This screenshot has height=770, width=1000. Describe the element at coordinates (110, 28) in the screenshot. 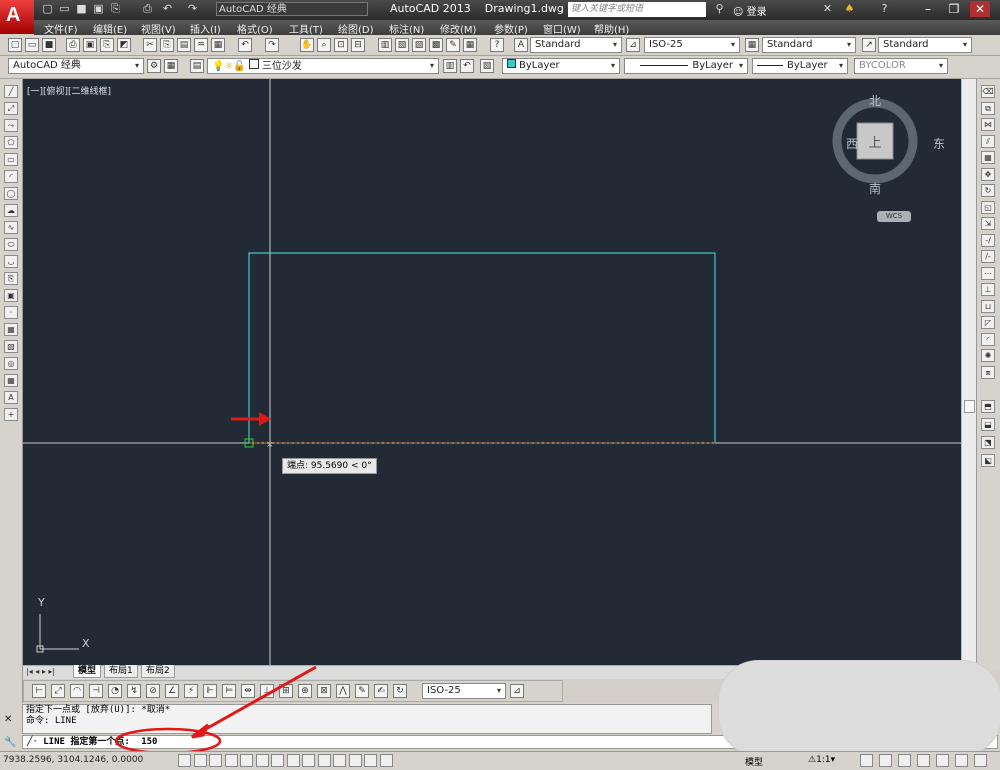

I see `menu-edit: 编辑(E)` at that location.